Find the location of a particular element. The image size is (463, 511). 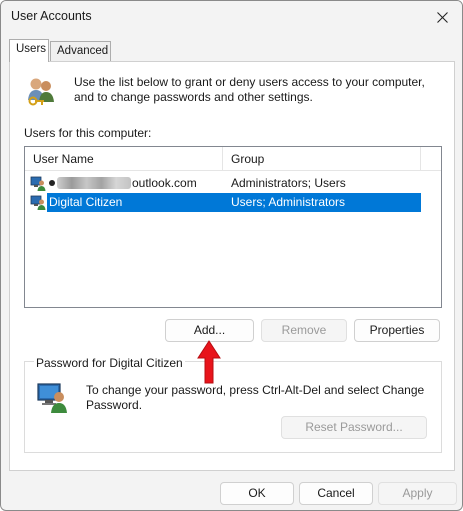

cancel-button: Cancel is located at coordinates (336, 493).